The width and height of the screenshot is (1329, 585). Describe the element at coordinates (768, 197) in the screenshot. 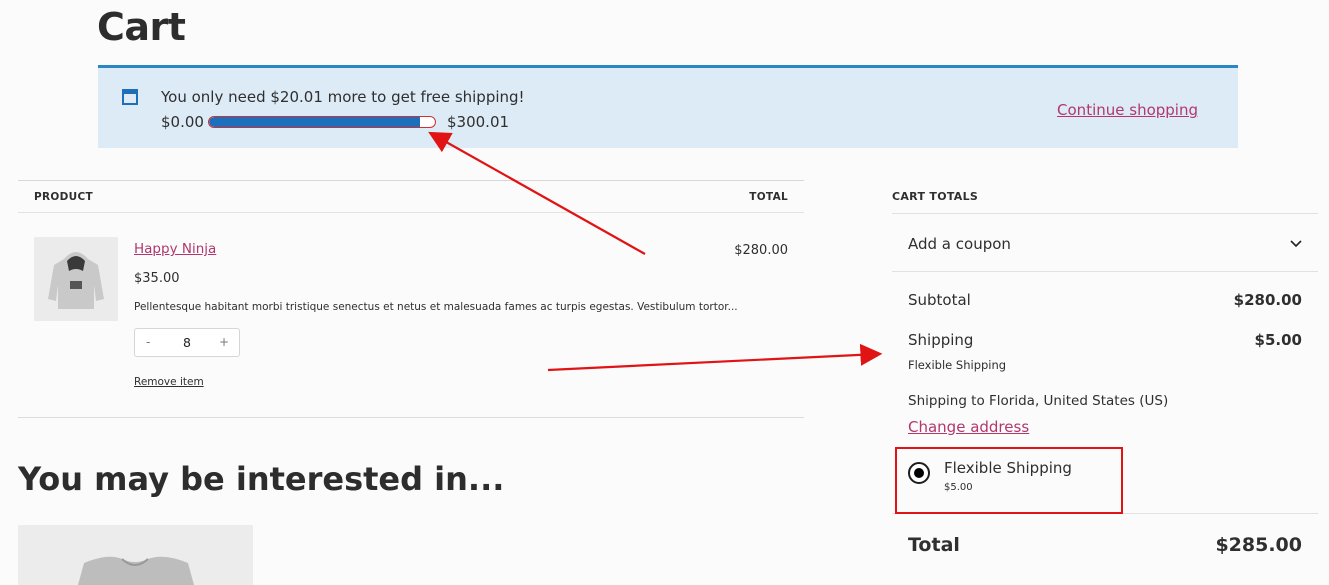

I see `header-total: TOTAL` at that location.